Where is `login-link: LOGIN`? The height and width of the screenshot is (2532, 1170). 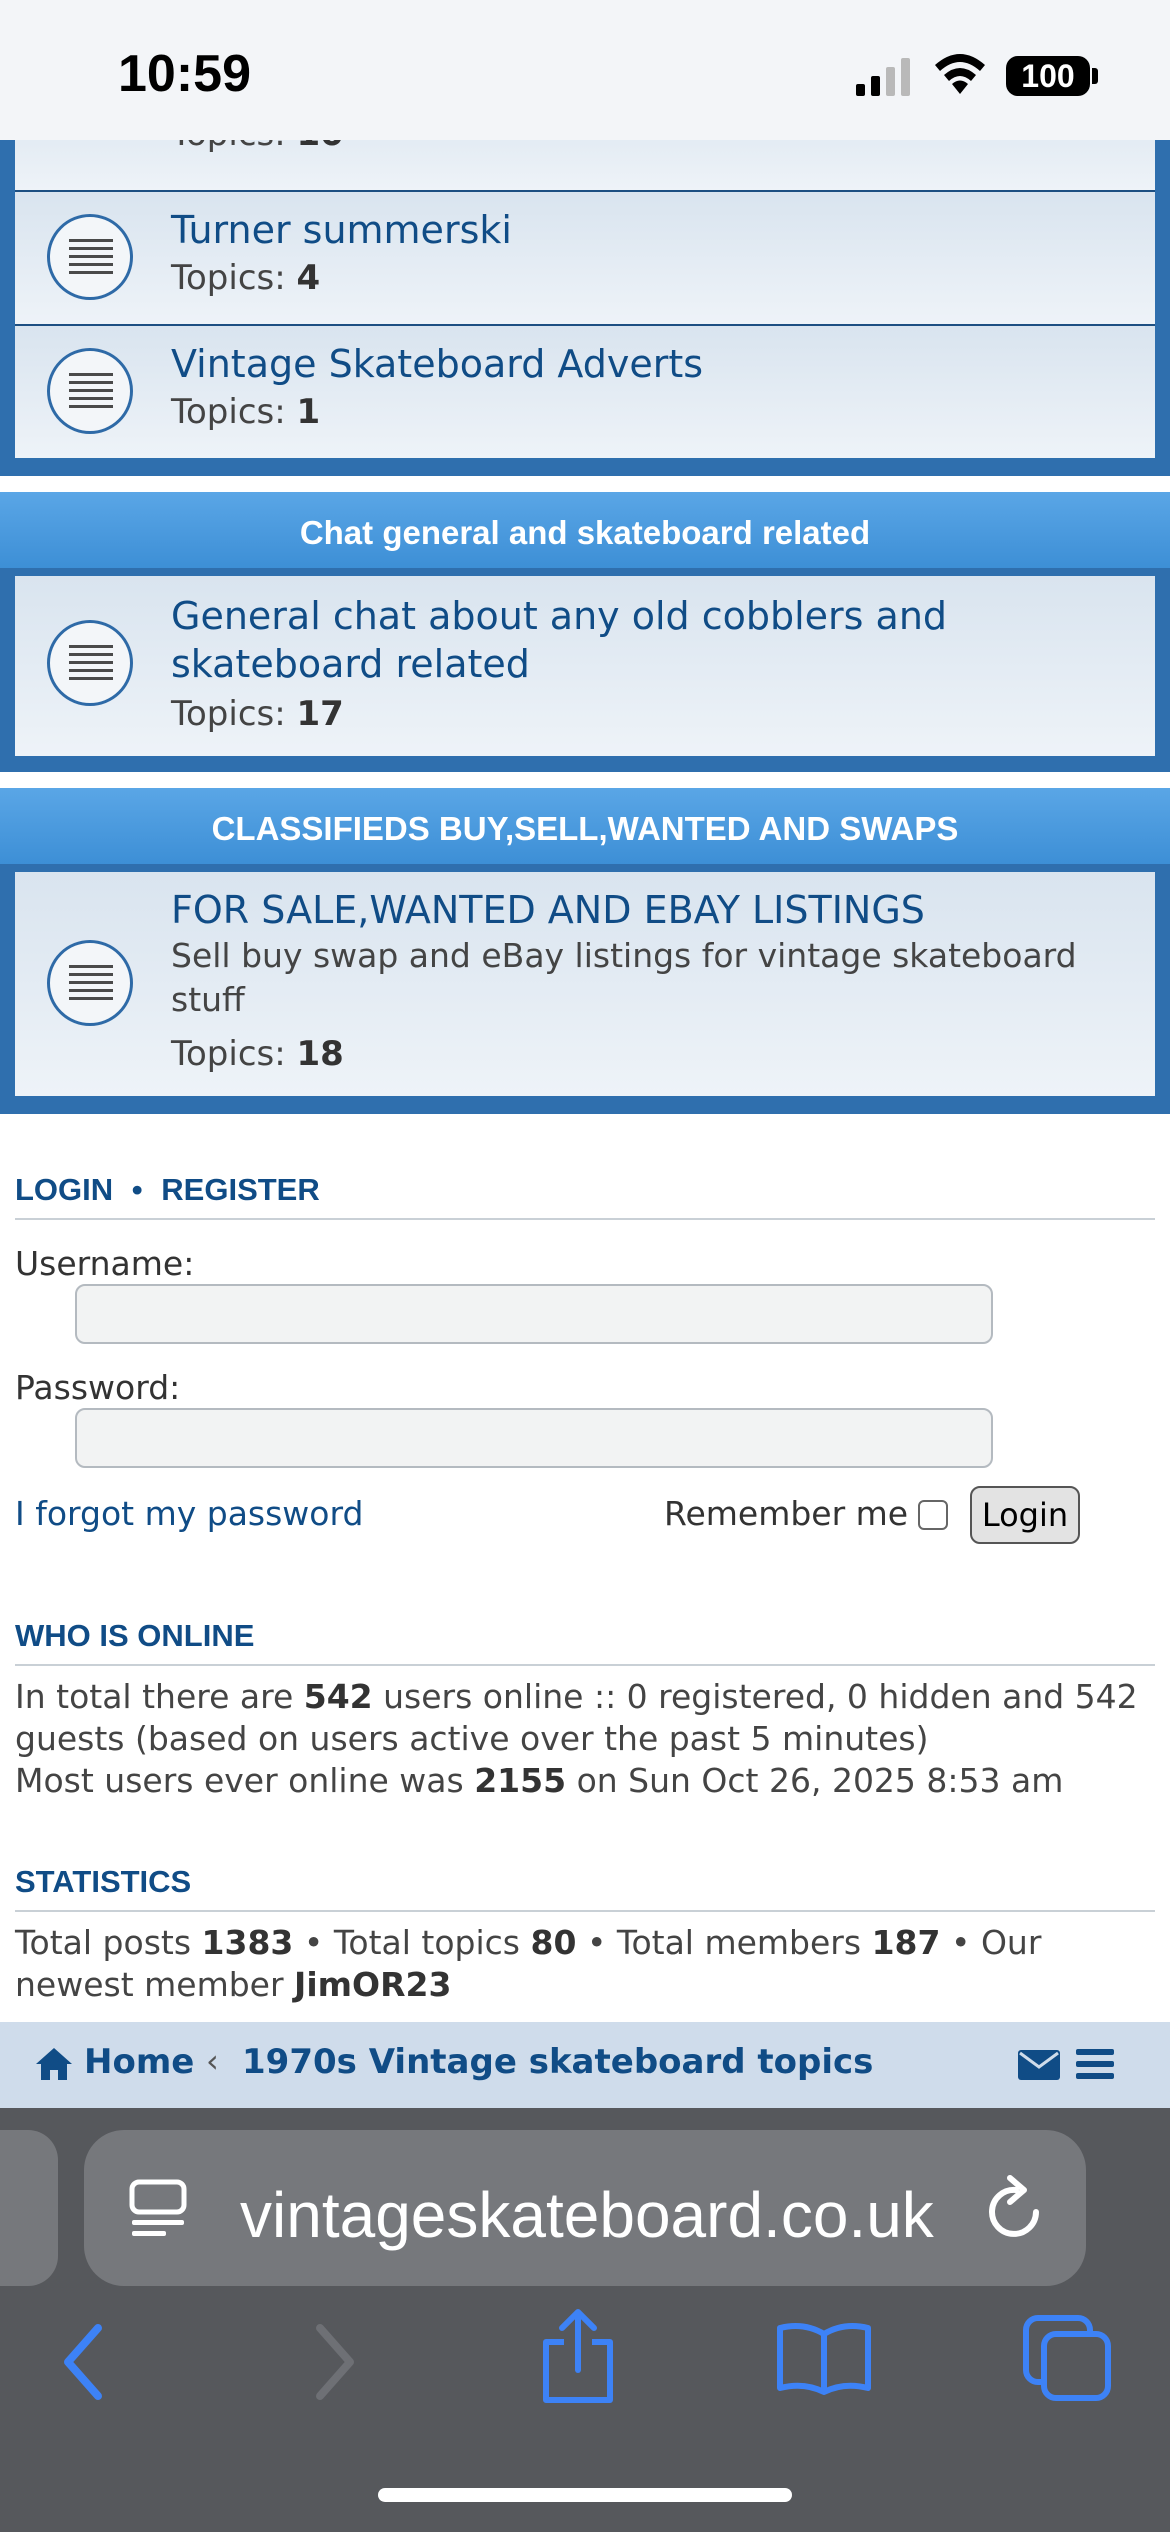 login-link: LOGIN is located at coordinates (64, 1189).